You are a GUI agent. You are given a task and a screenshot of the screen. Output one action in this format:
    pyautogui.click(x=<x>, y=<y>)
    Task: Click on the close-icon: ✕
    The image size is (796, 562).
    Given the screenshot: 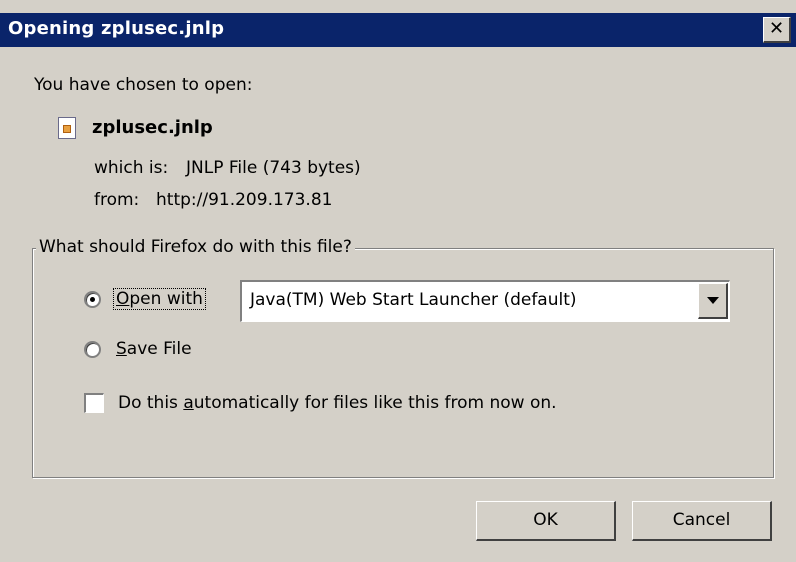 What is the action you would take?
    pyautogui.click(x=776, y=28)
    